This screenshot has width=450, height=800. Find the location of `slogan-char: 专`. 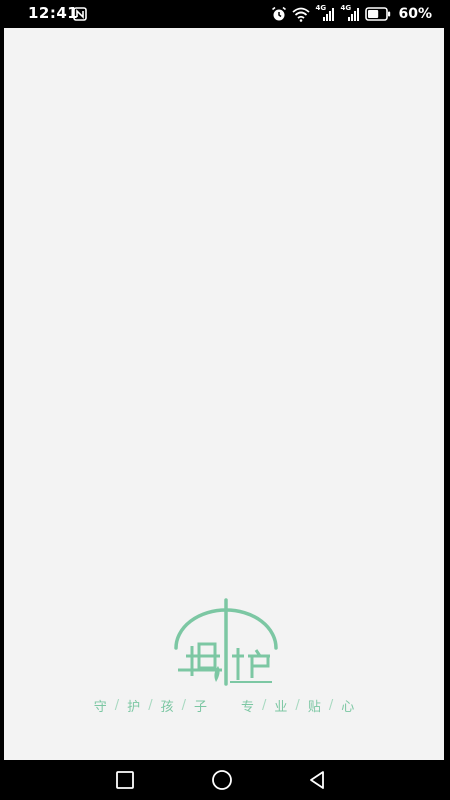

slogan-char: 专 is located at coordinates (248, 707).